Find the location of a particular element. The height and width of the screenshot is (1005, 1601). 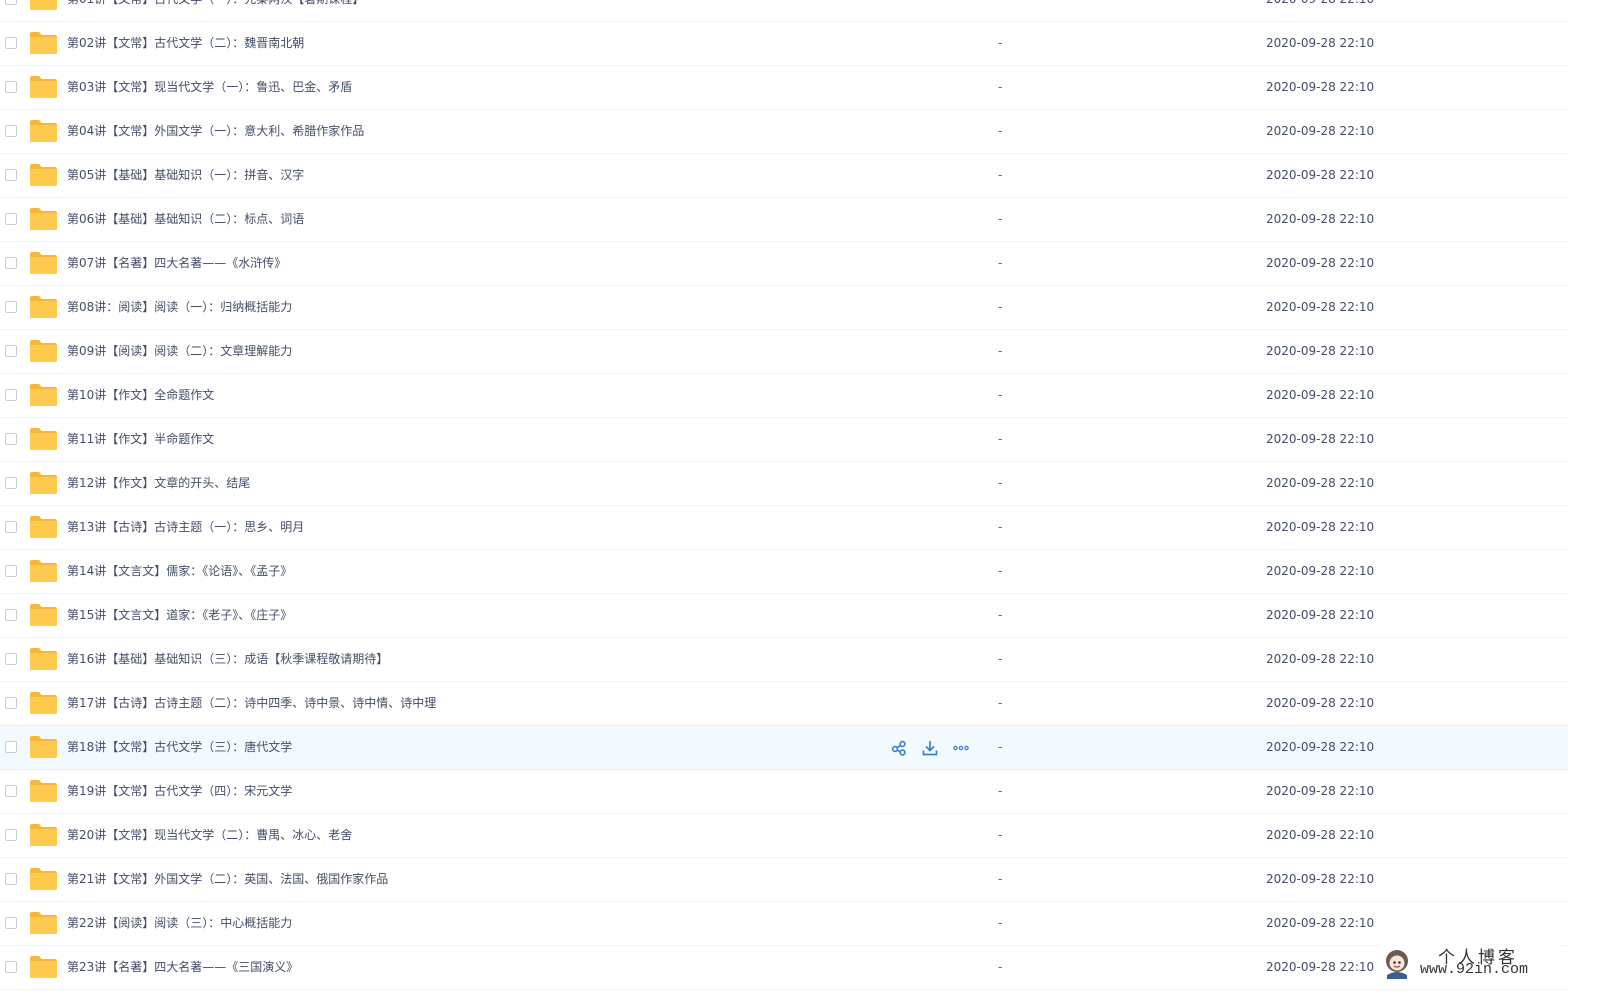

file-row: 第12讲【作文】文章的开头、结尾 - 2020-09-28 22:10 is located at coordinates (784, 484).